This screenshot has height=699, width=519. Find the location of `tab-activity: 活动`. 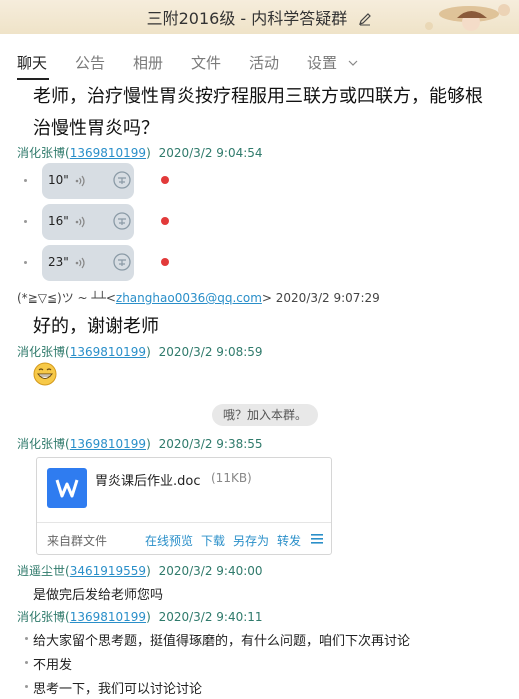

tab-activity: 活动 is located at coordinates (264, 62).